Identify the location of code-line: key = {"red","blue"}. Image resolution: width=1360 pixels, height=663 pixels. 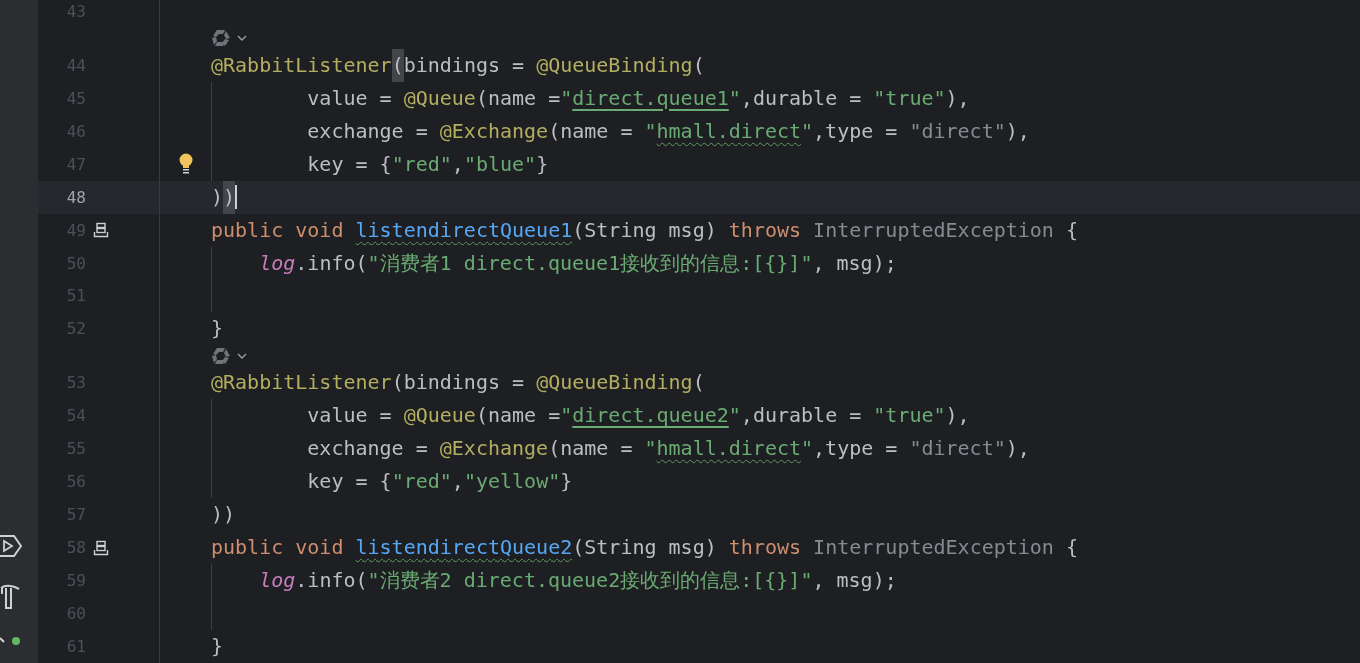
(427, 164).